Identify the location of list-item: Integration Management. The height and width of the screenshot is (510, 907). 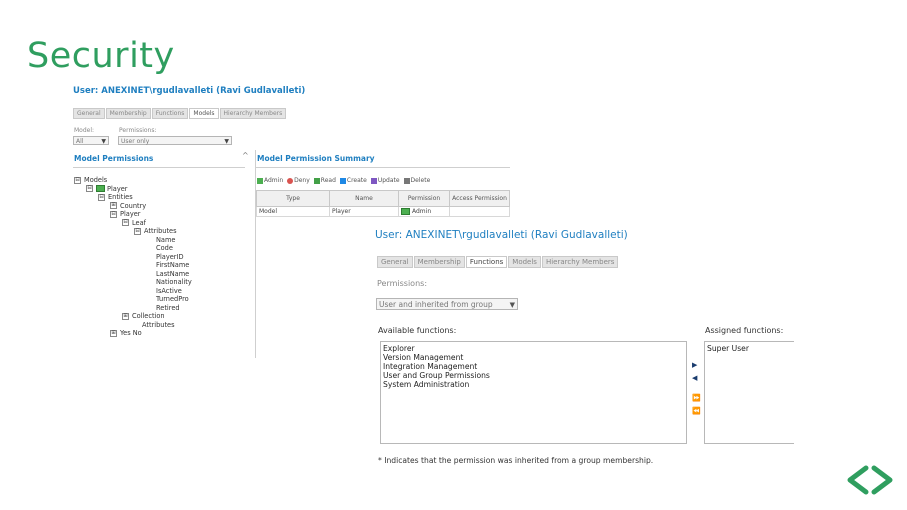
(533, 366).